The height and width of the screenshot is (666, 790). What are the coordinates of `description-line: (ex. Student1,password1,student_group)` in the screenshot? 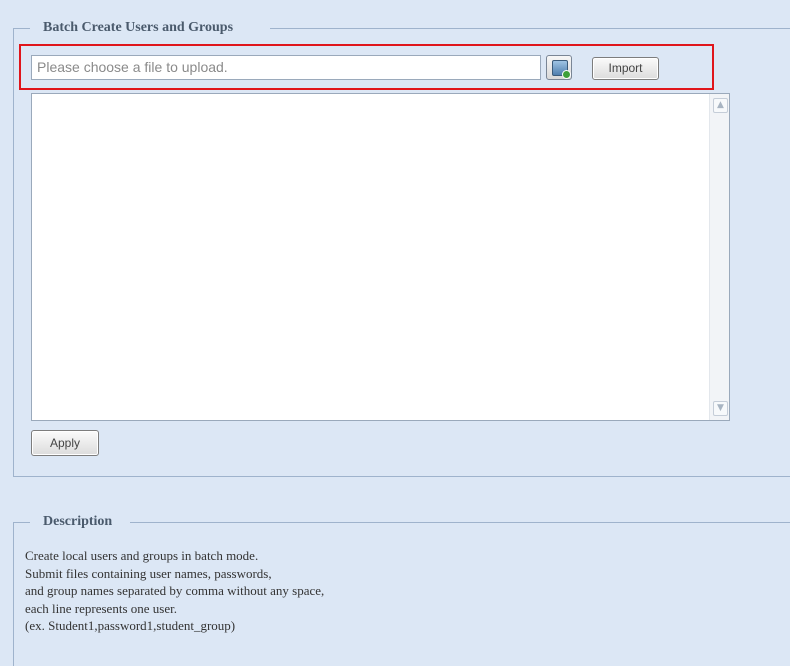 It's located at (130, 625).